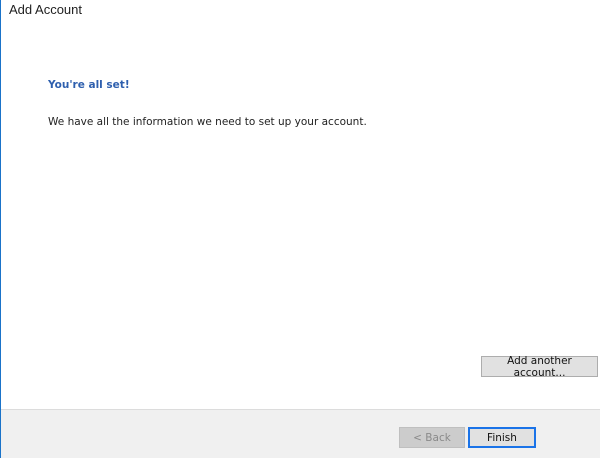 The width and height of the screenshot is (600, 458). Describe the element at coordinates (89, 85) in the screenshot. I see `success-heading: You're all set!` at that location.